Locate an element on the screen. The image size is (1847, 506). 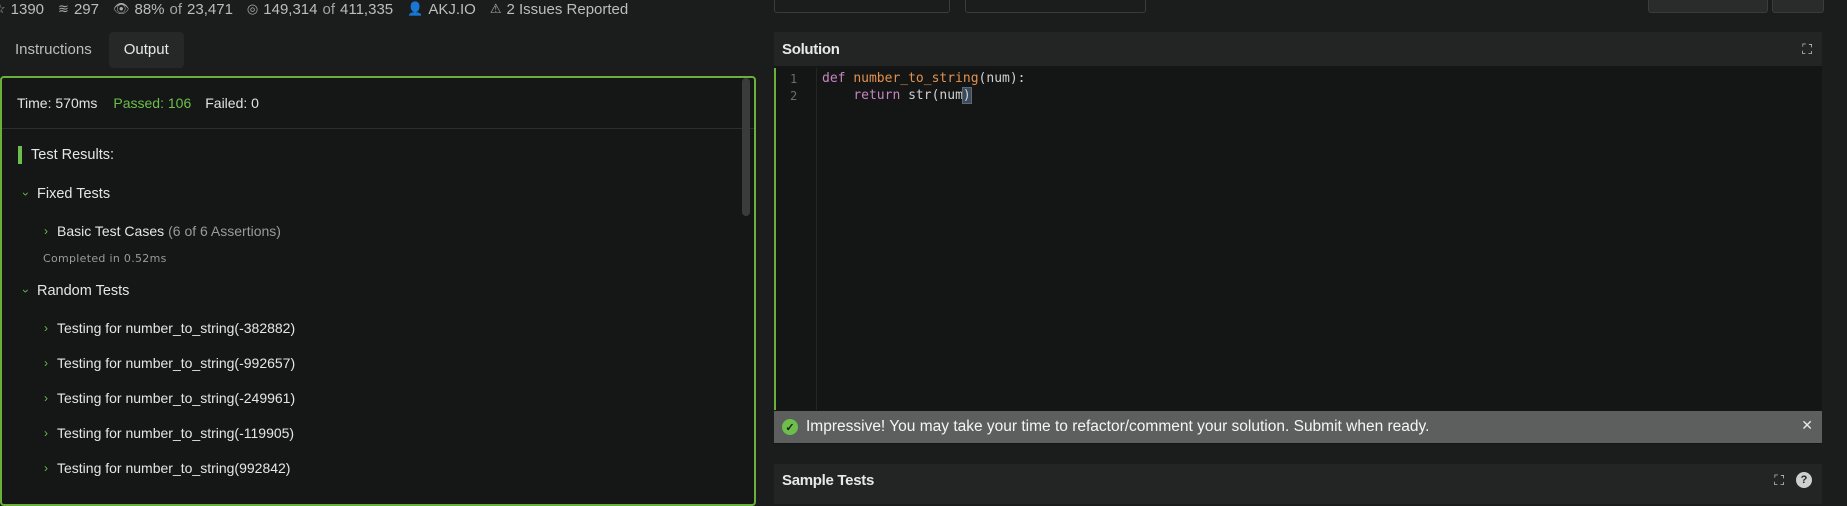
solution-header: Solution ⛶ is located at coordinates (1298, 49).